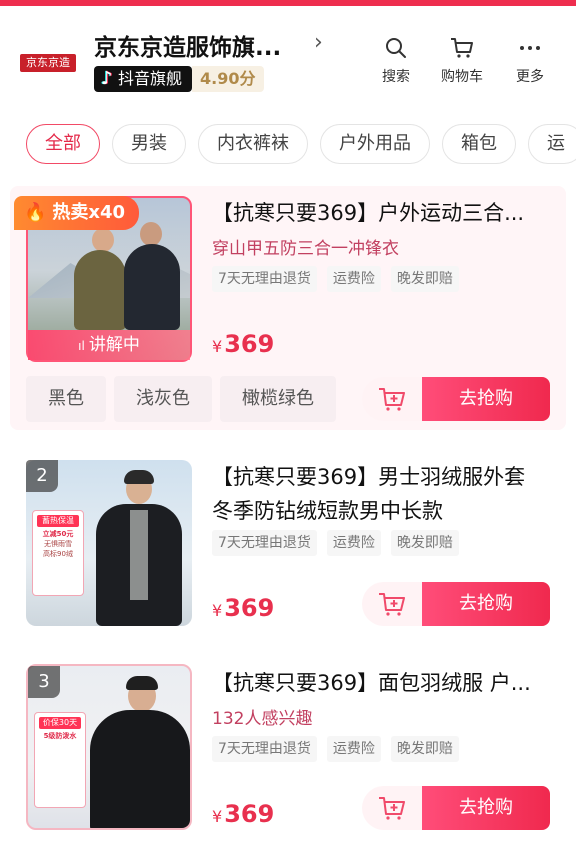 This screenshot has width=576, height=862. Describe the element at coordinates (462, 77) in the screenshot. I see `cart-label: 购物车` at that location.